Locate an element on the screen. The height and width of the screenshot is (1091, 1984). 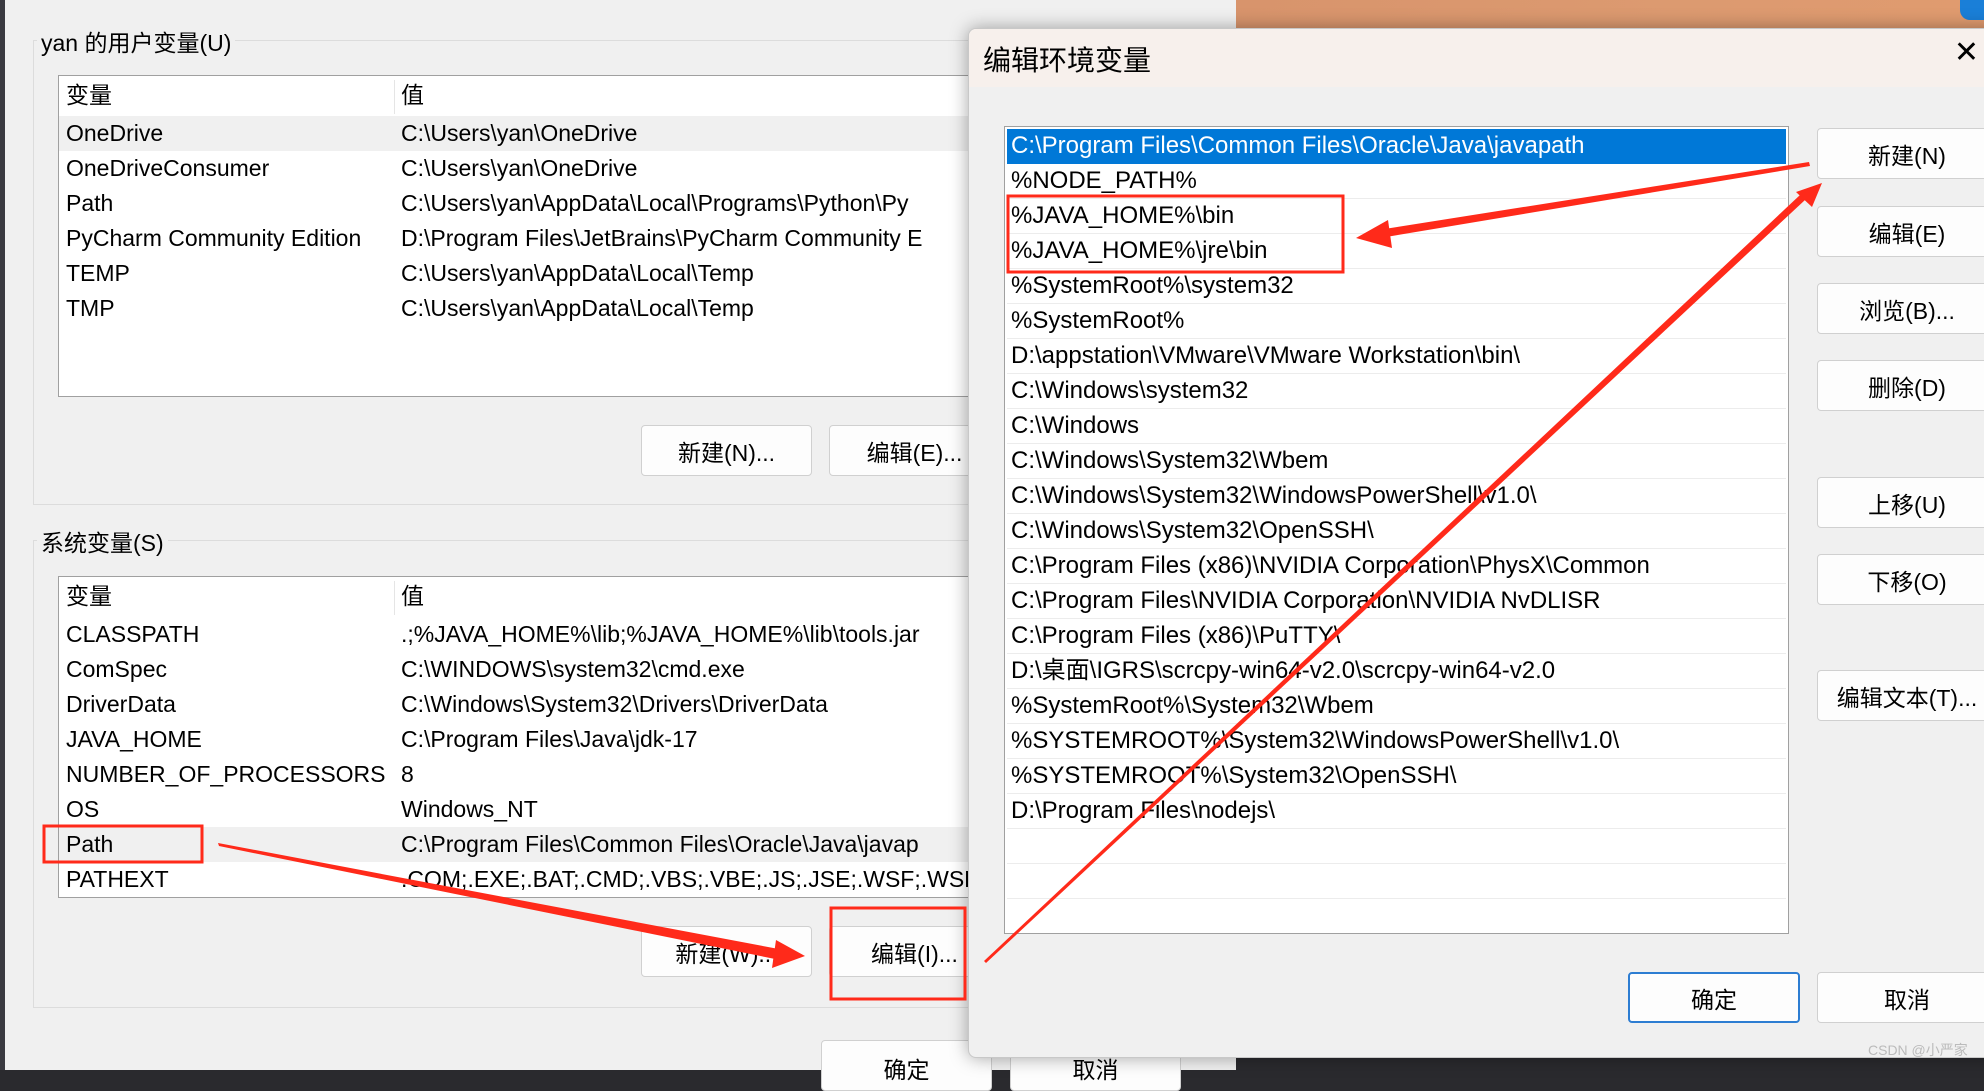
path-entry: C:\Windows\system32 is located at coordinates (1396, 391).